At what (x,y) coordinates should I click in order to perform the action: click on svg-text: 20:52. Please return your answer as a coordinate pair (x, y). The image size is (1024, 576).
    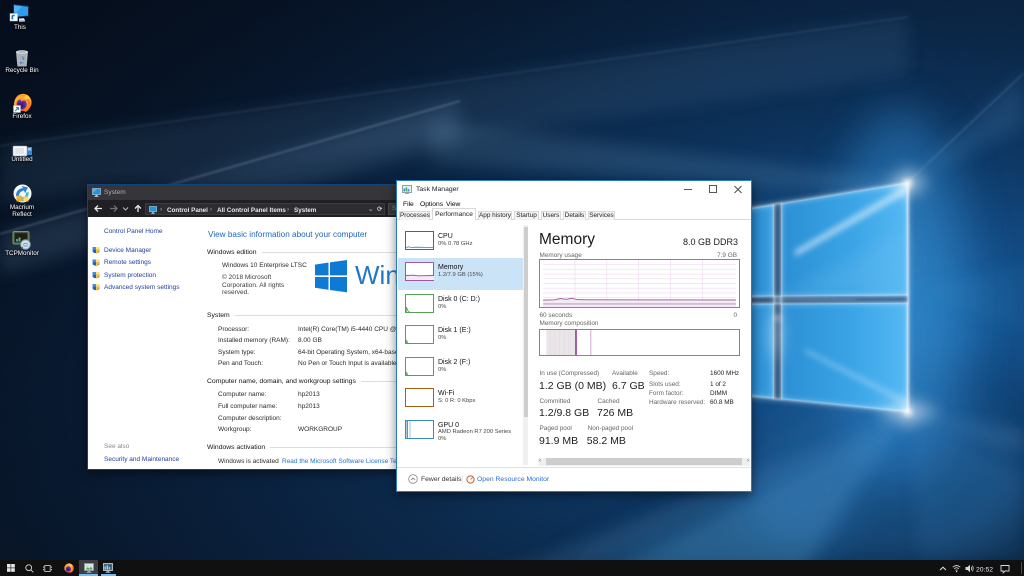
    Looking at the image, I should click on (984, 569).